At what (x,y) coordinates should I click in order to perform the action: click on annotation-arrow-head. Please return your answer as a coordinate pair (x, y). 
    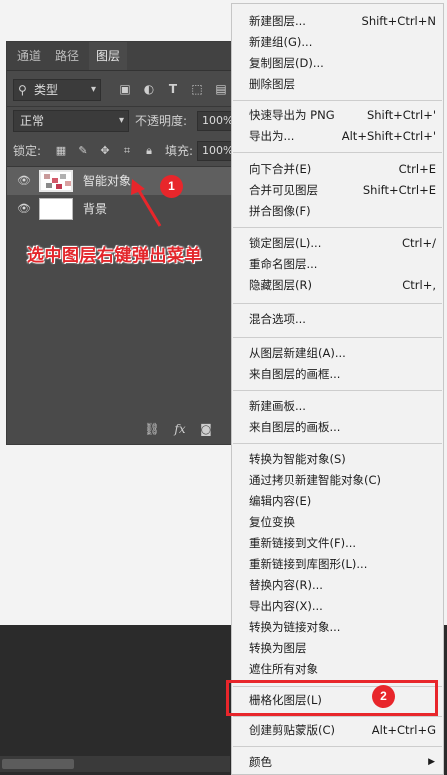
    Looking at the image, I should click on (138, 187).